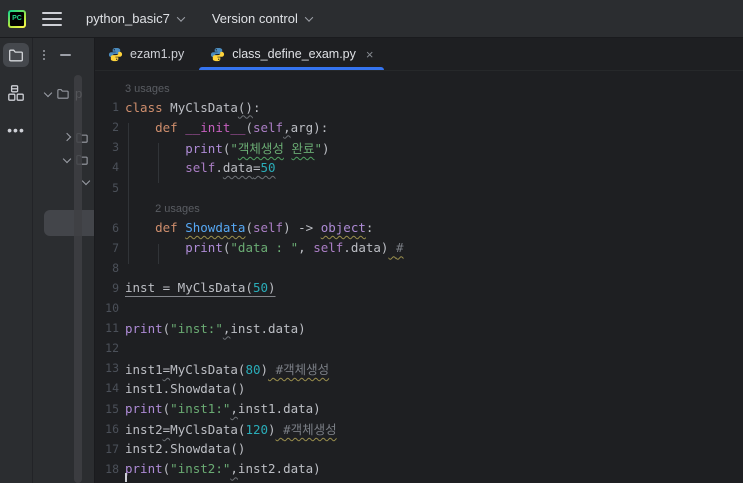 This screenshot has width=743, height=483. Describe the element at coordinates (419, 208) in the screenshot. I see `inlay-row: 2 usages` at that location.